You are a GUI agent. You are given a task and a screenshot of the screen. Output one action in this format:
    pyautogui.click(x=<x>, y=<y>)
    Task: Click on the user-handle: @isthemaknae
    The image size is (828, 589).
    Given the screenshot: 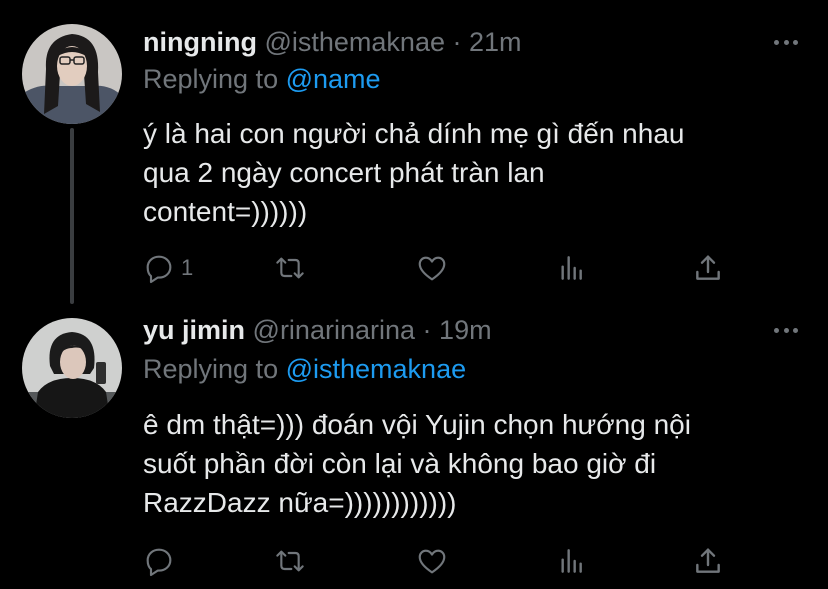 What is the action you would take?
    pyautogui.click(x=354, y=42)
    